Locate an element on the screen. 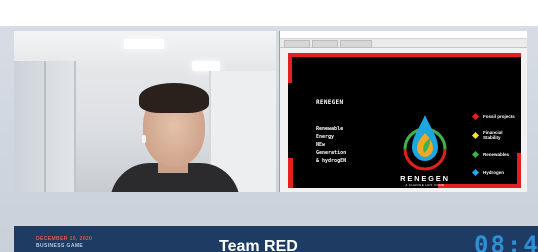 Image resolution: width=538 pixels, height=252 pixels. bullet-label: Hydrogen is located at coordinates (494, 172).